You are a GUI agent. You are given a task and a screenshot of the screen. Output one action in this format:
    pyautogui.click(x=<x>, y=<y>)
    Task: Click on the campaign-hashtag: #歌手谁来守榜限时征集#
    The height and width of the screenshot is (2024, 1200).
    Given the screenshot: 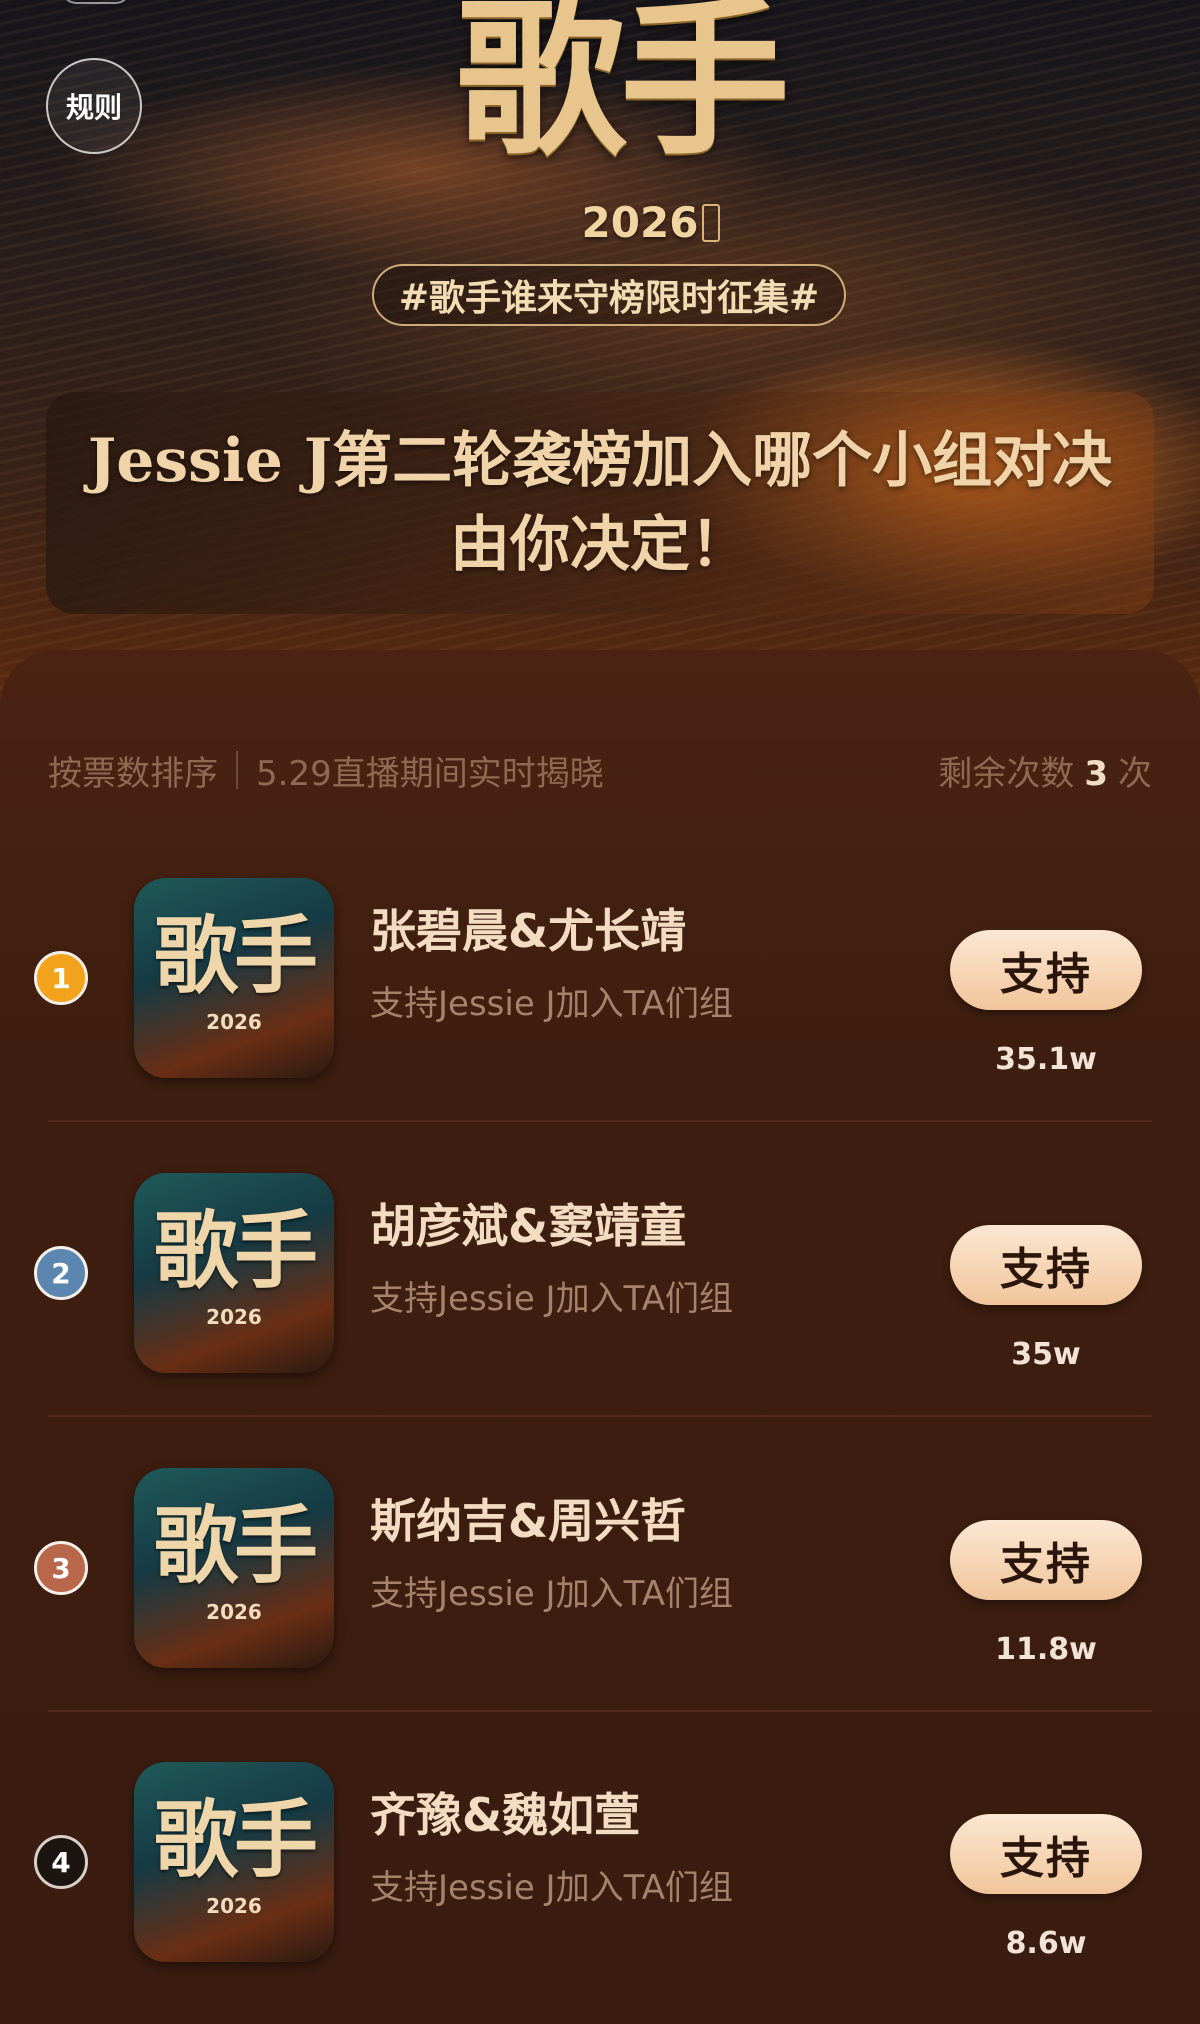 What is the action you would take?
    pyautogui.click(x=609, y=295)
    